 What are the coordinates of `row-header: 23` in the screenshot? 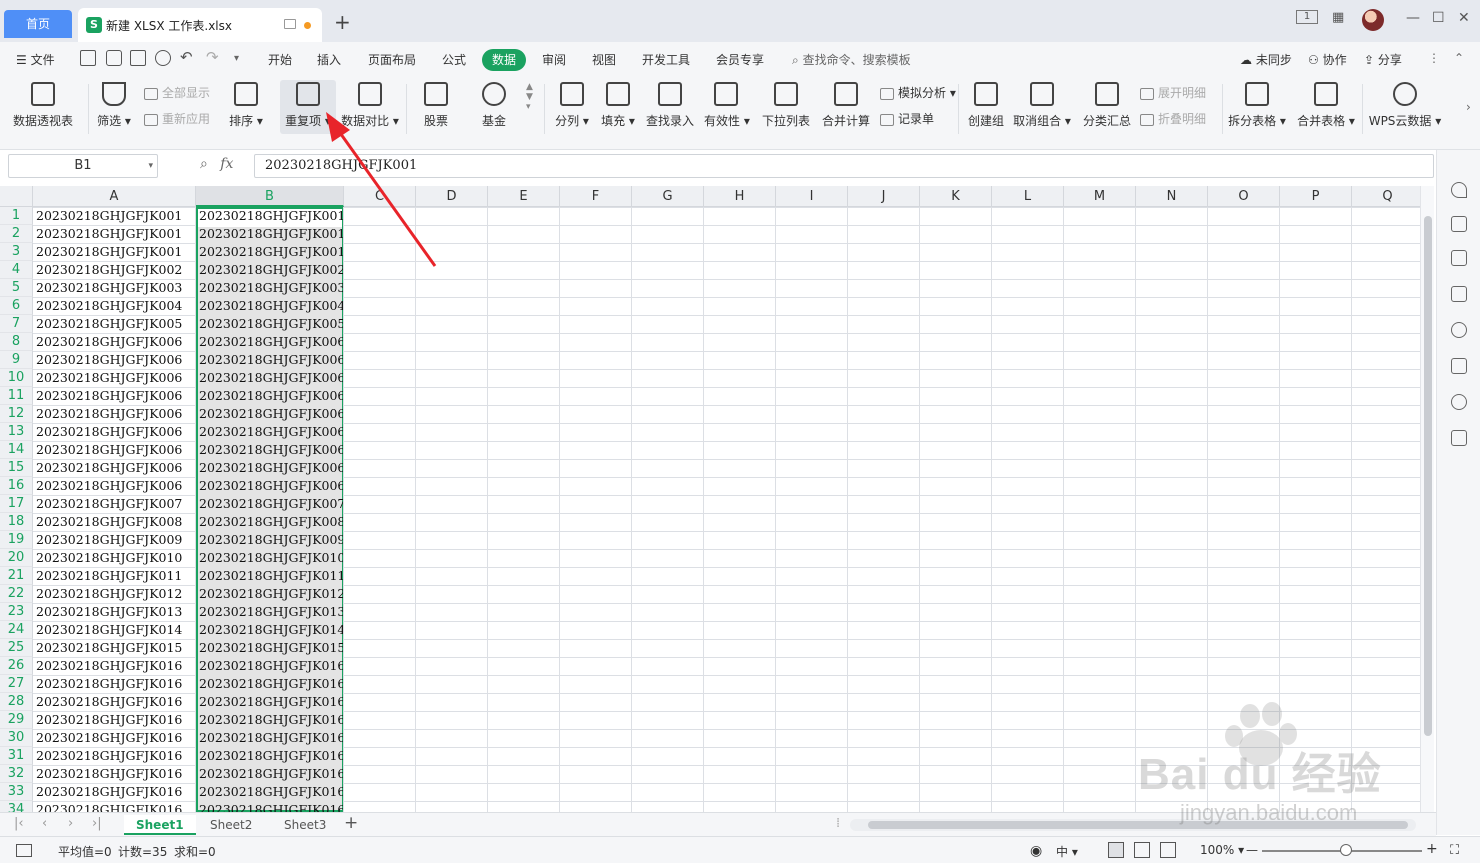 It's located at (16, 612).